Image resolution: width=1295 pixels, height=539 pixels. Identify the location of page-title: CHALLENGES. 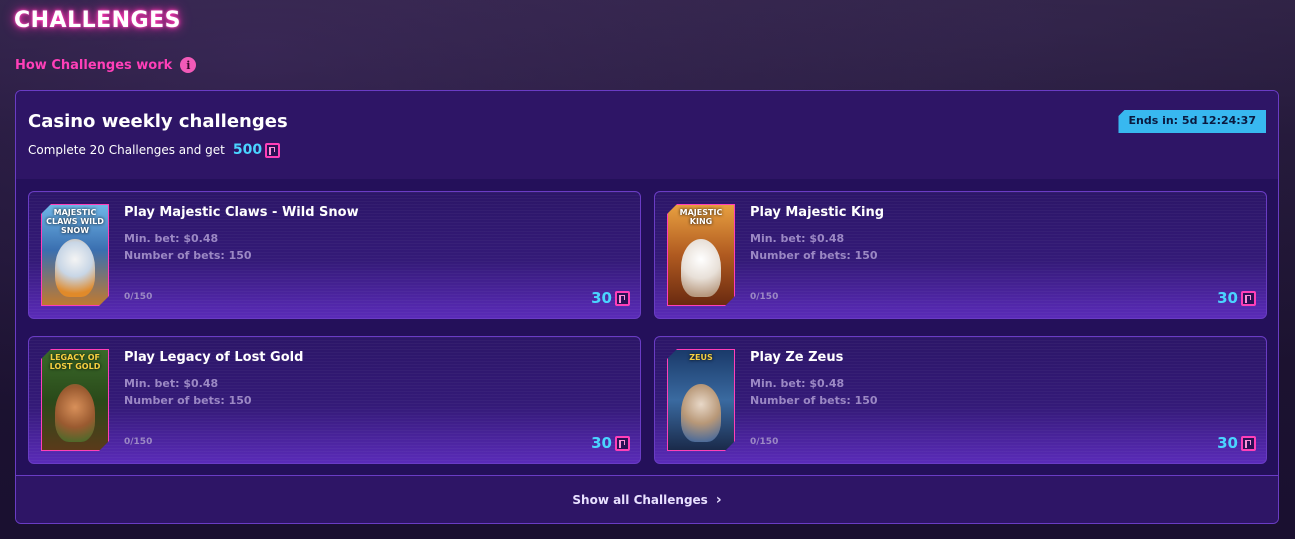
(97, 20).